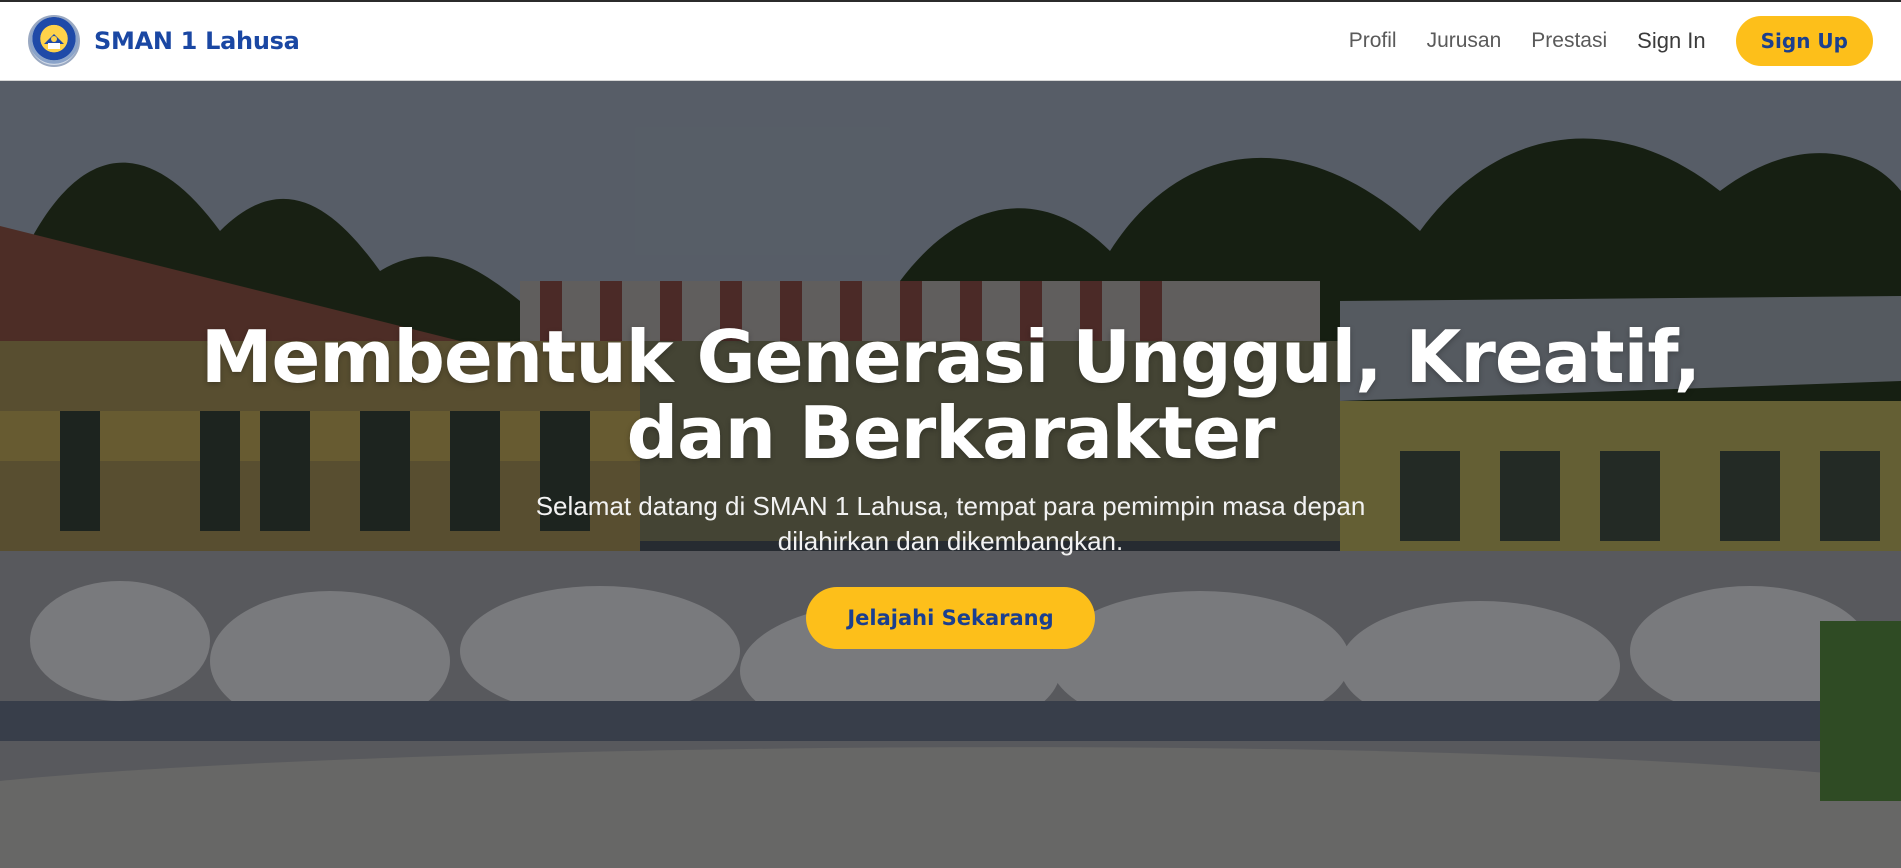 This screenshot has height=868, width=1901. Describe the element at coordinates (1671, 41) in the screenshot. I see `sign-in-link: Sign In` at that location.